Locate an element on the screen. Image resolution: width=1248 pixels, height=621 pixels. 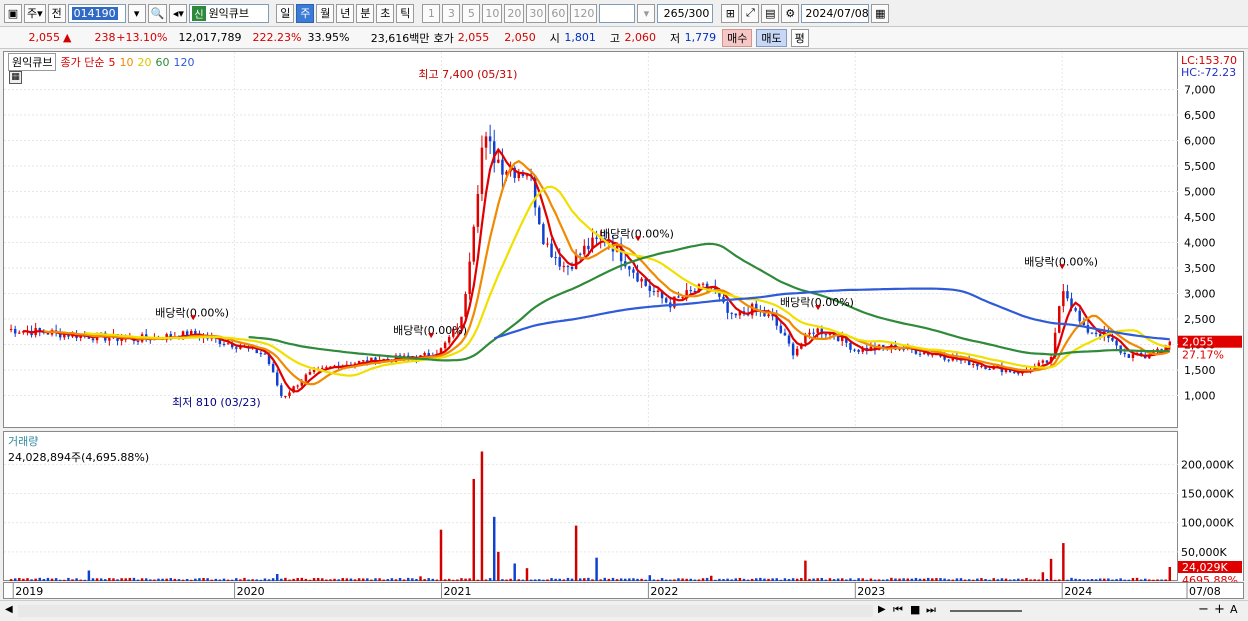
bottom-scroll-bar: ◀ ▶ ⏮ ■ ⏭ − + A is located at coordinates (624, 610).